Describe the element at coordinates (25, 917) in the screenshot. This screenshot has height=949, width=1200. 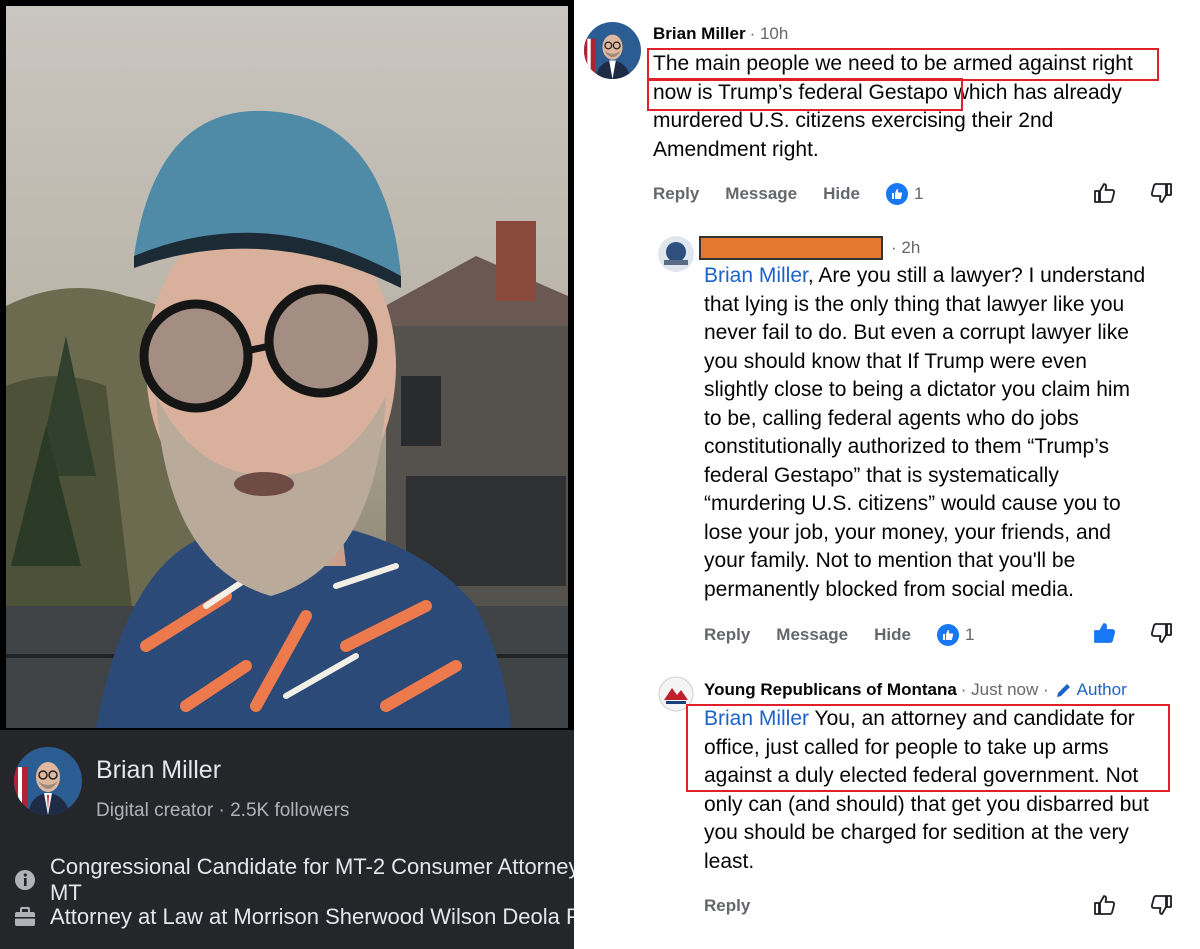
I see `briefcase-icon` at that location.